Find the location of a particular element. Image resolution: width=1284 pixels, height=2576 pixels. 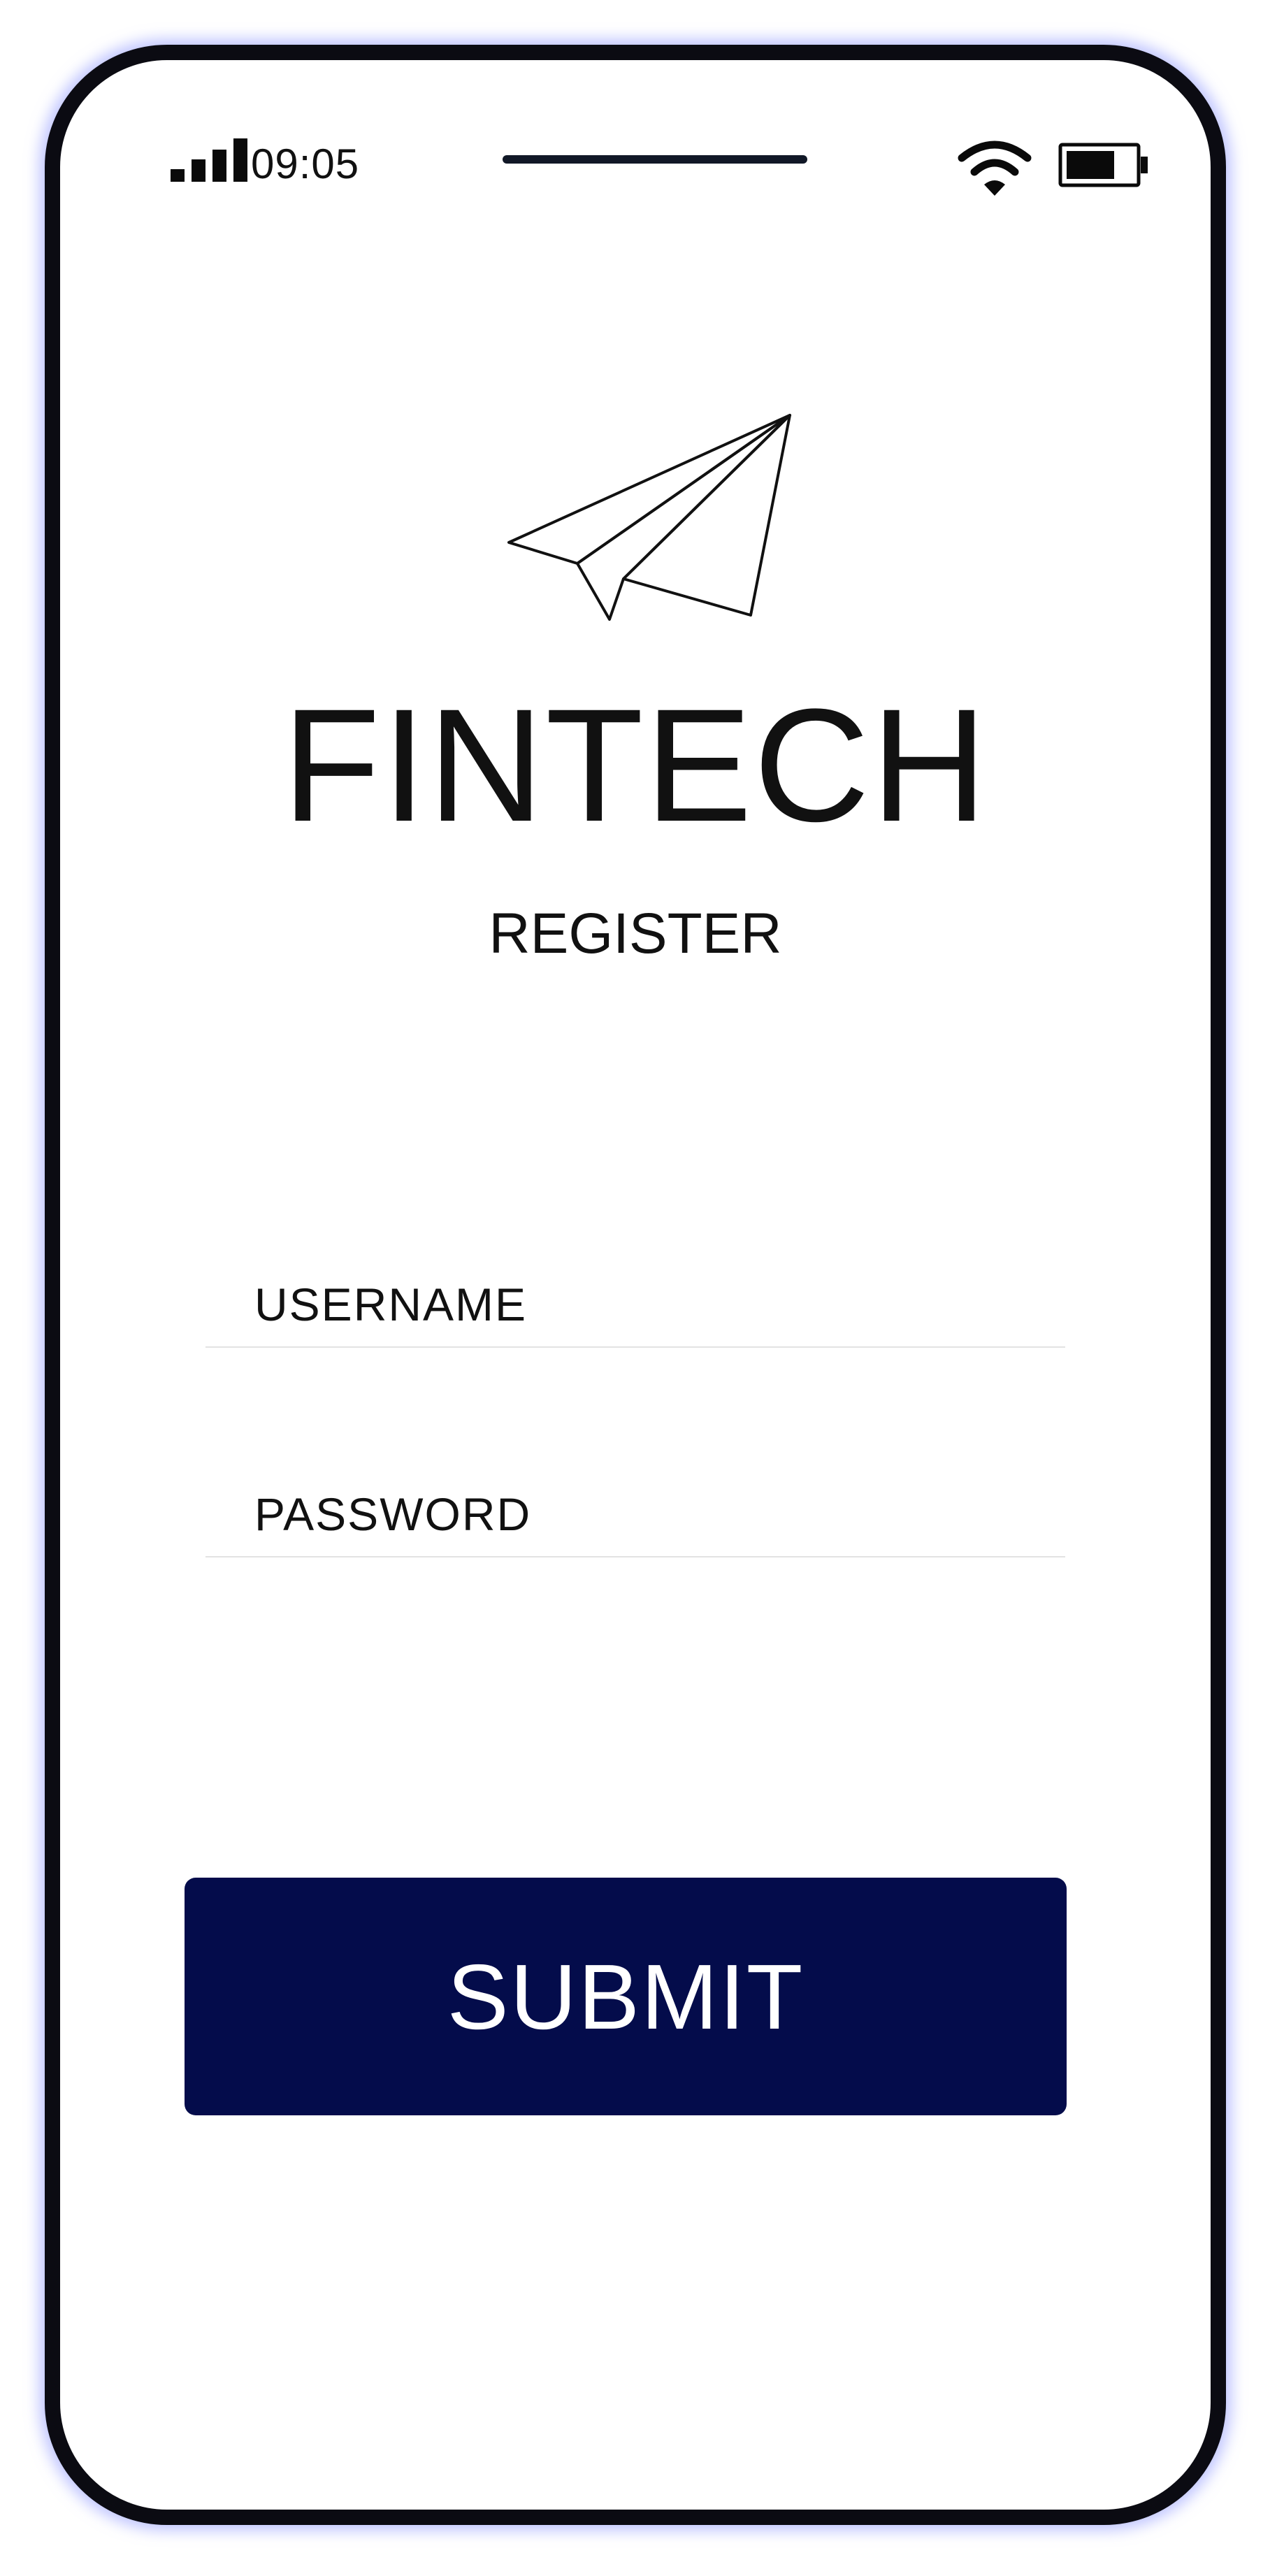

password-input is located at coordinates (639, 1514).